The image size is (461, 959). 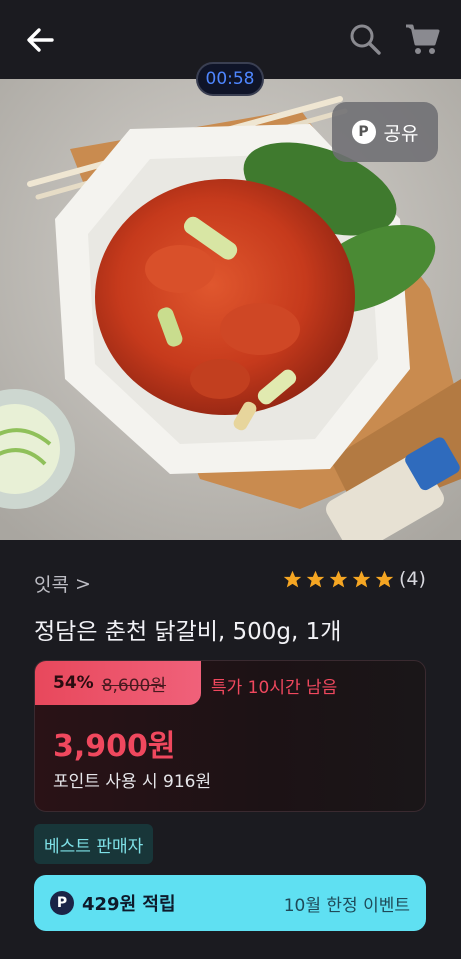 What do you see at coordinates (230, 79) in the screenshot?
I see `countdown-timer: 00:58` at bounding box center [230, 79].